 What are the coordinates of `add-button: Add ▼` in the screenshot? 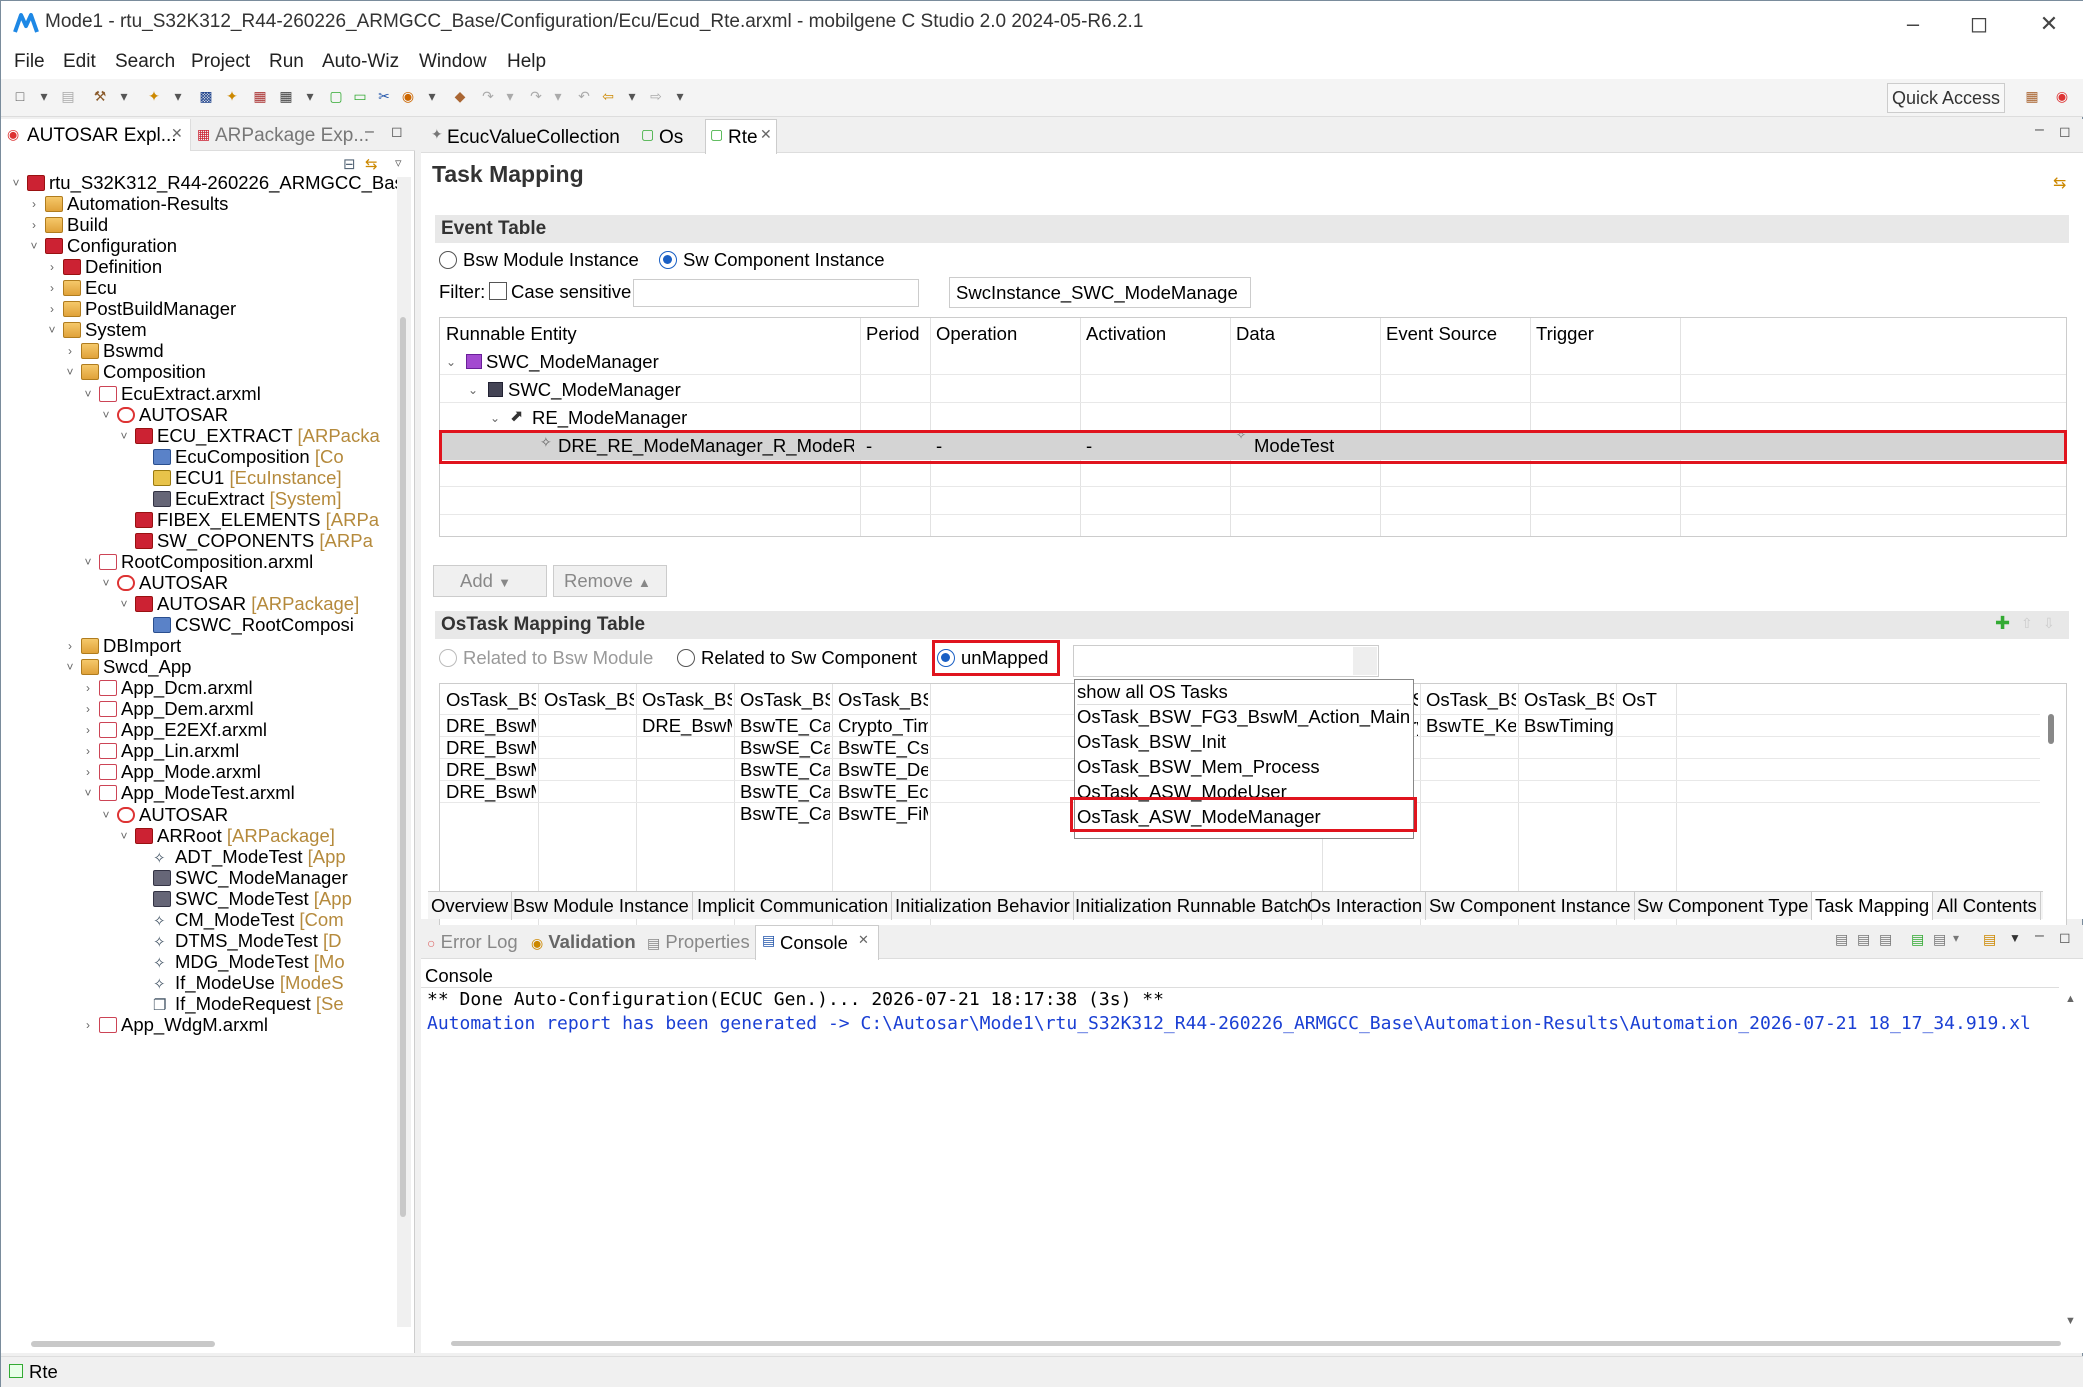 It's located at (490, 581).